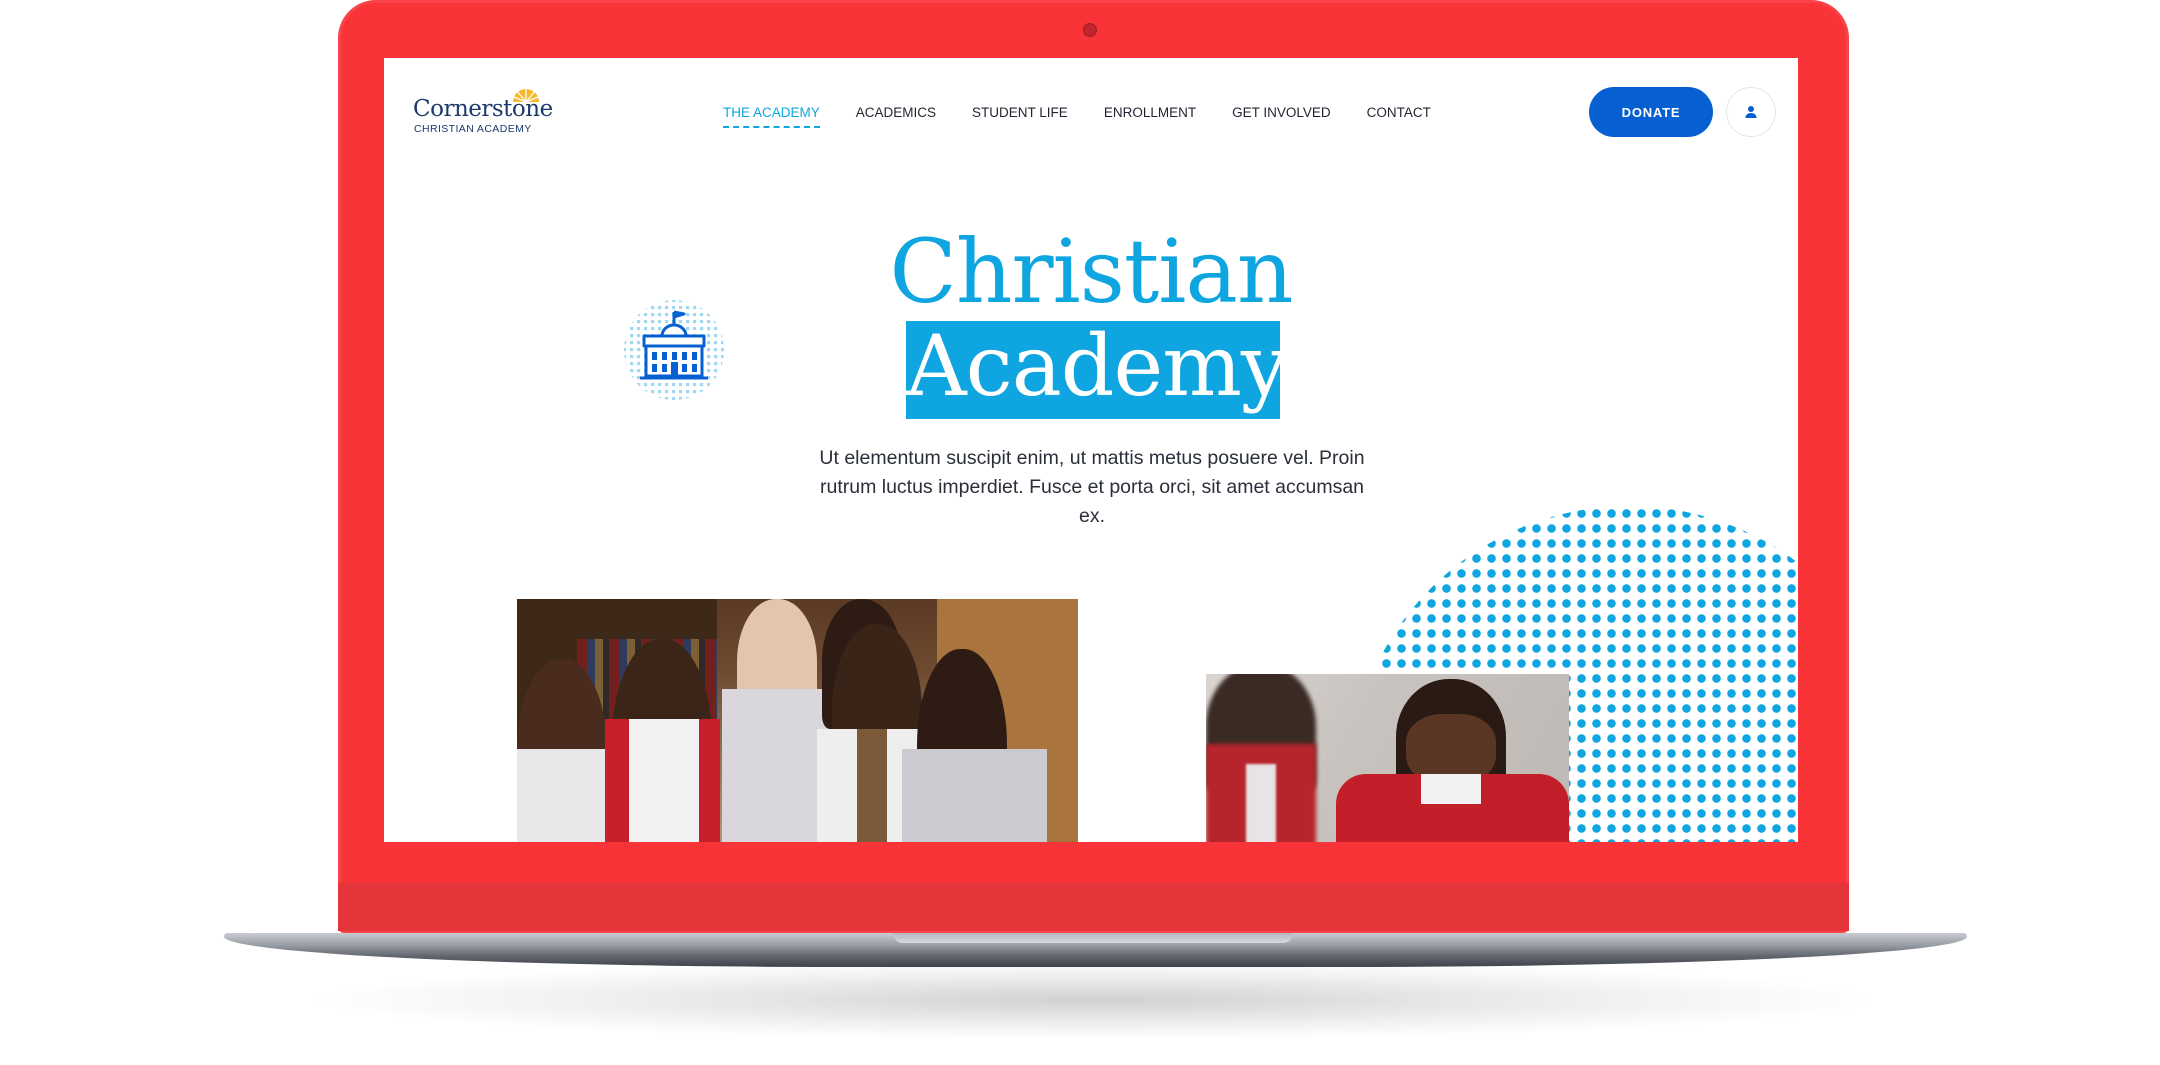  Describe the element at coordinates (1090, 30) in the screenshot. I see `camera-icon` at that location.